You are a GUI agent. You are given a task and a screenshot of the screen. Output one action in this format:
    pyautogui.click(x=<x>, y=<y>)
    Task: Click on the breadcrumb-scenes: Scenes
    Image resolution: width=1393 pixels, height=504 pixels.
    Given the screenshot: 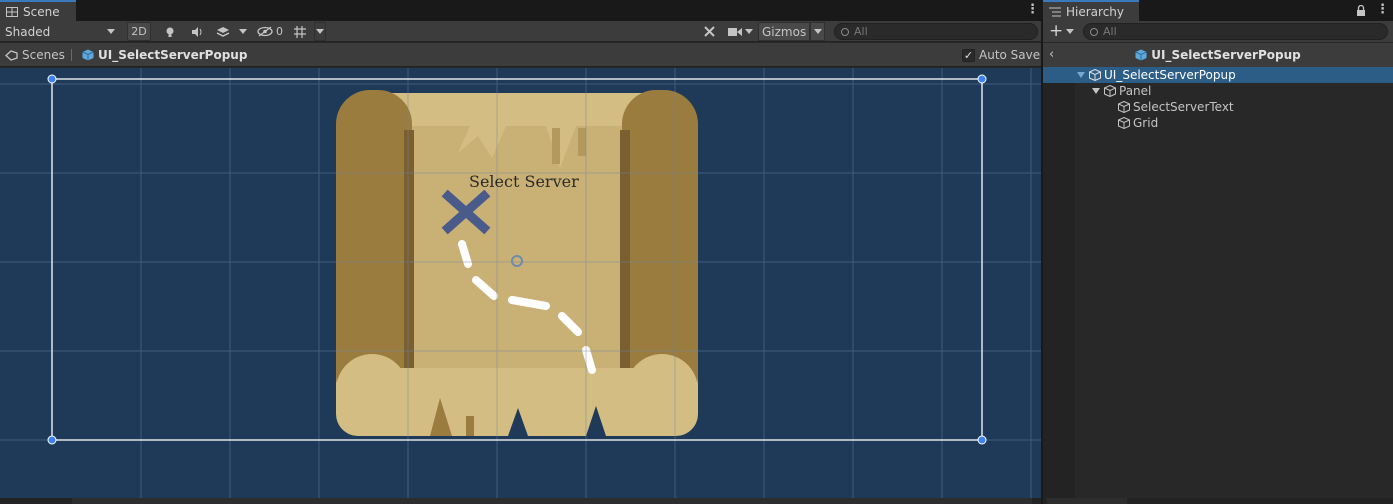 What is the action you would take?
    pyautogui.click(x=35, y=55)
    